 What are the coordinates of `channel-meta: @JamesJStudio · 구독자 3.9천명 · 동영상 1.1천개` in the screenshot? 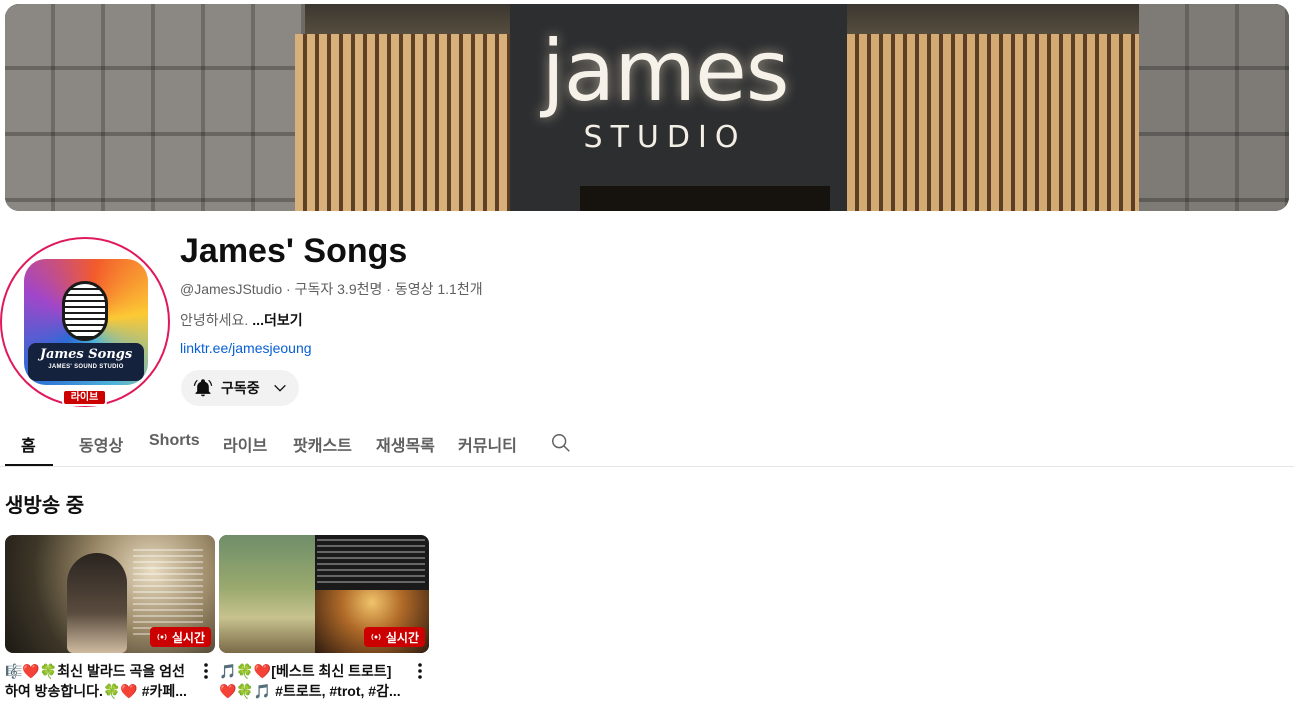 It's located at (331, 289).